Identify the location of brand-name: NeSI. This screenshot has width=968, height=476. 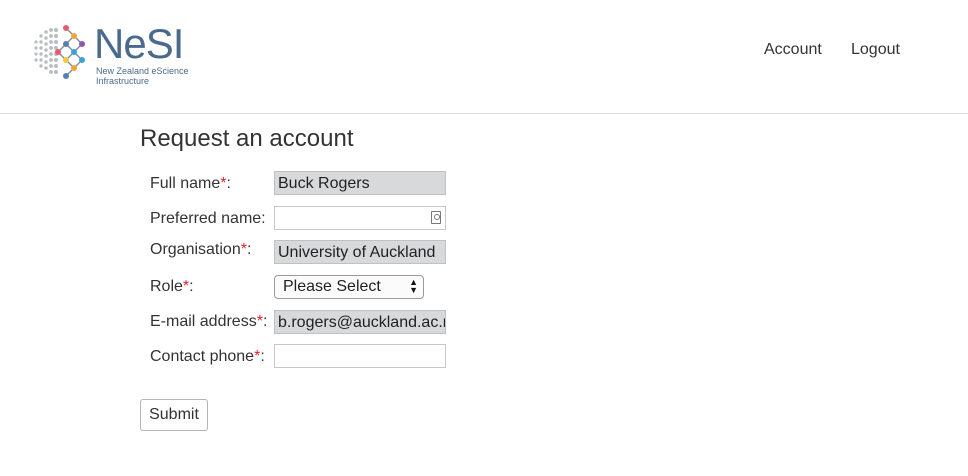
(139, 43).